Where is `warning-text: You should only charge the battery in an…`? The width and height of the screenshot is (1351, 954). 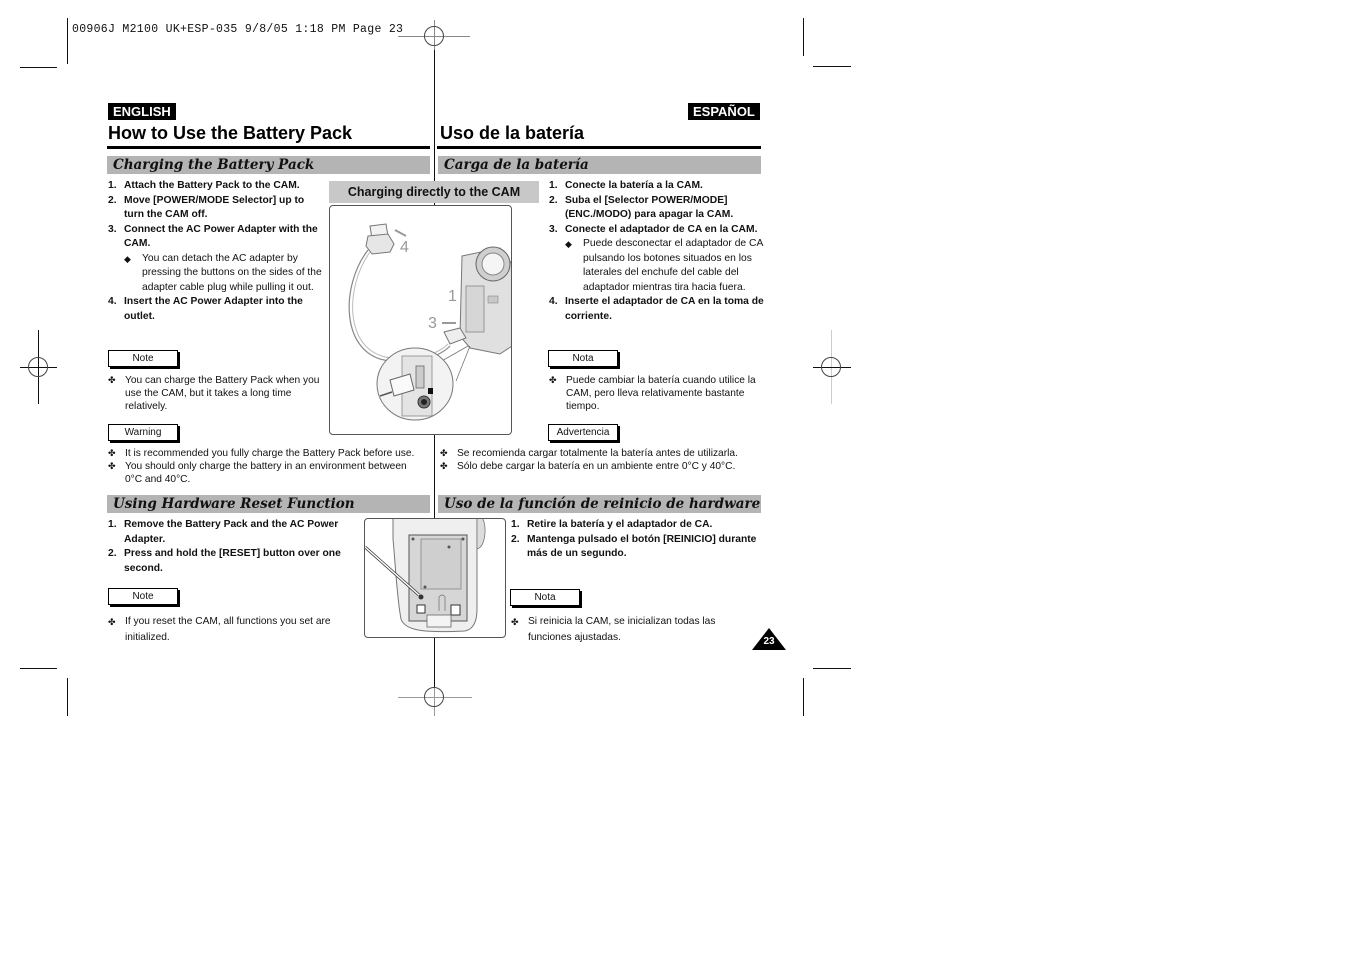 warning-text: You should only charge the battery in an… is located at coordinates (266, 473).